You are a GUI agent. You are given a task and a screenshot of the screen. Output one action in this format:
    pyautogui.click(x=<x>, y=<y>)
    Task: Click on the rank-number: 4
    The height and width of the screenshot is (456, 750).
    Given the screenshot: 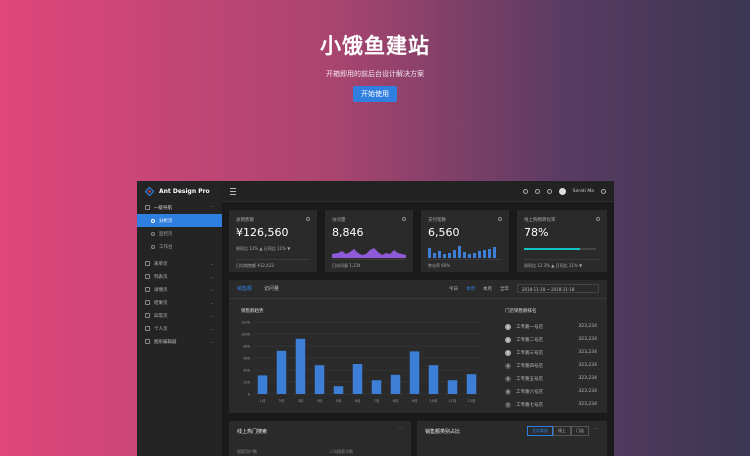 What is the action you would take?
    pyautogui.click(x=508, y=365)
    